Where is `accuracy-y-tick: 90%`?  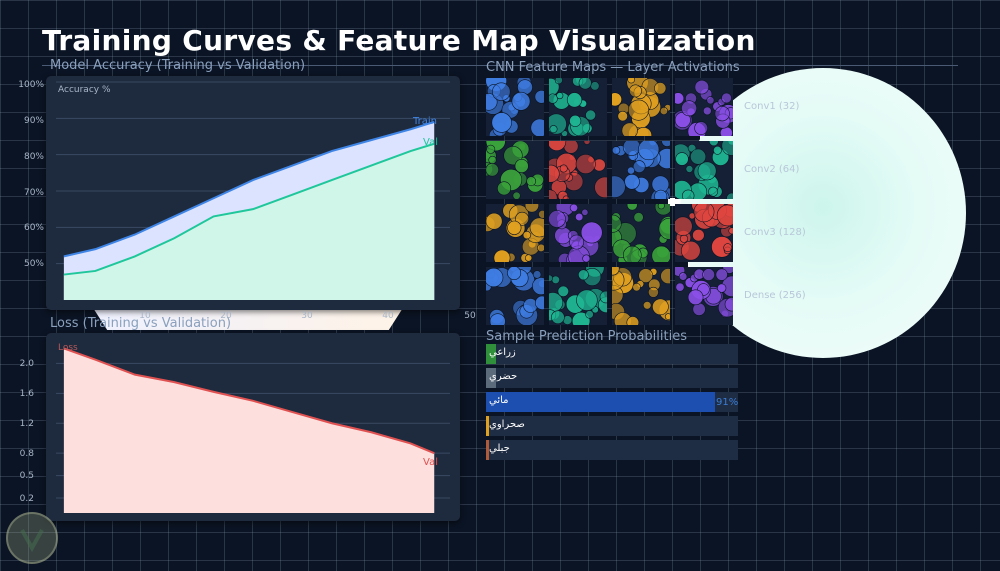 accuracy-y-tick: 90% is located at coordinates (33, 121).